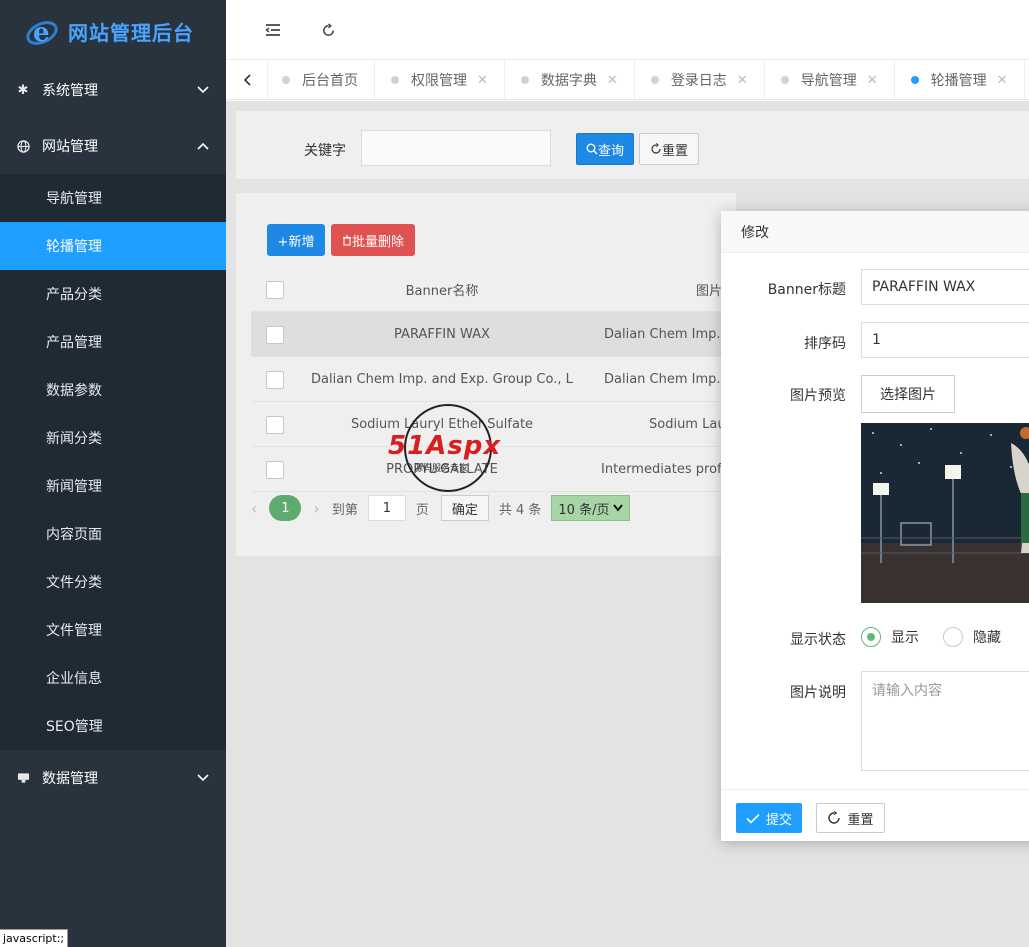  I want to click on status-show-label: 显示, so click(905, 638).